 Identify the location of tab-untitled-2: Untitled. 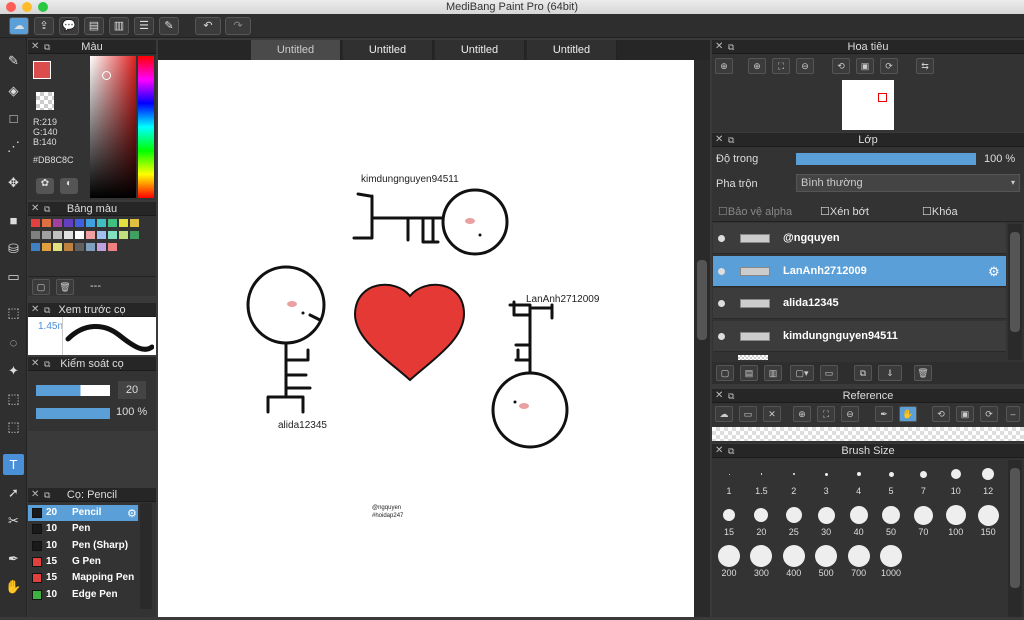
(388, 50).